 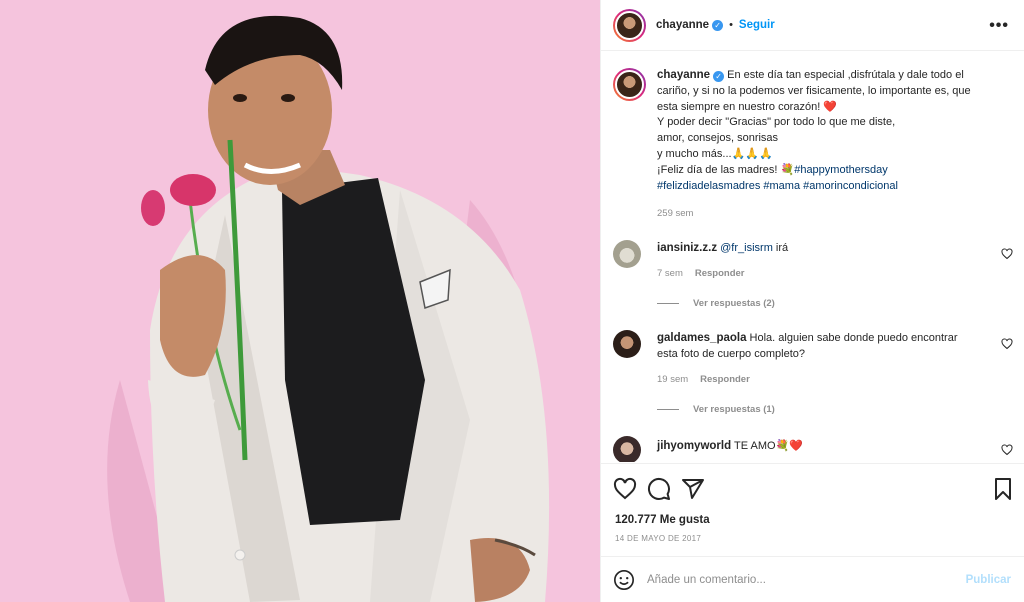 What do you see at coordinates (658, 538) in the screenshot?
I see `post-date: 14 DE MAYO DE 2017` at bounding box center [658, 538].